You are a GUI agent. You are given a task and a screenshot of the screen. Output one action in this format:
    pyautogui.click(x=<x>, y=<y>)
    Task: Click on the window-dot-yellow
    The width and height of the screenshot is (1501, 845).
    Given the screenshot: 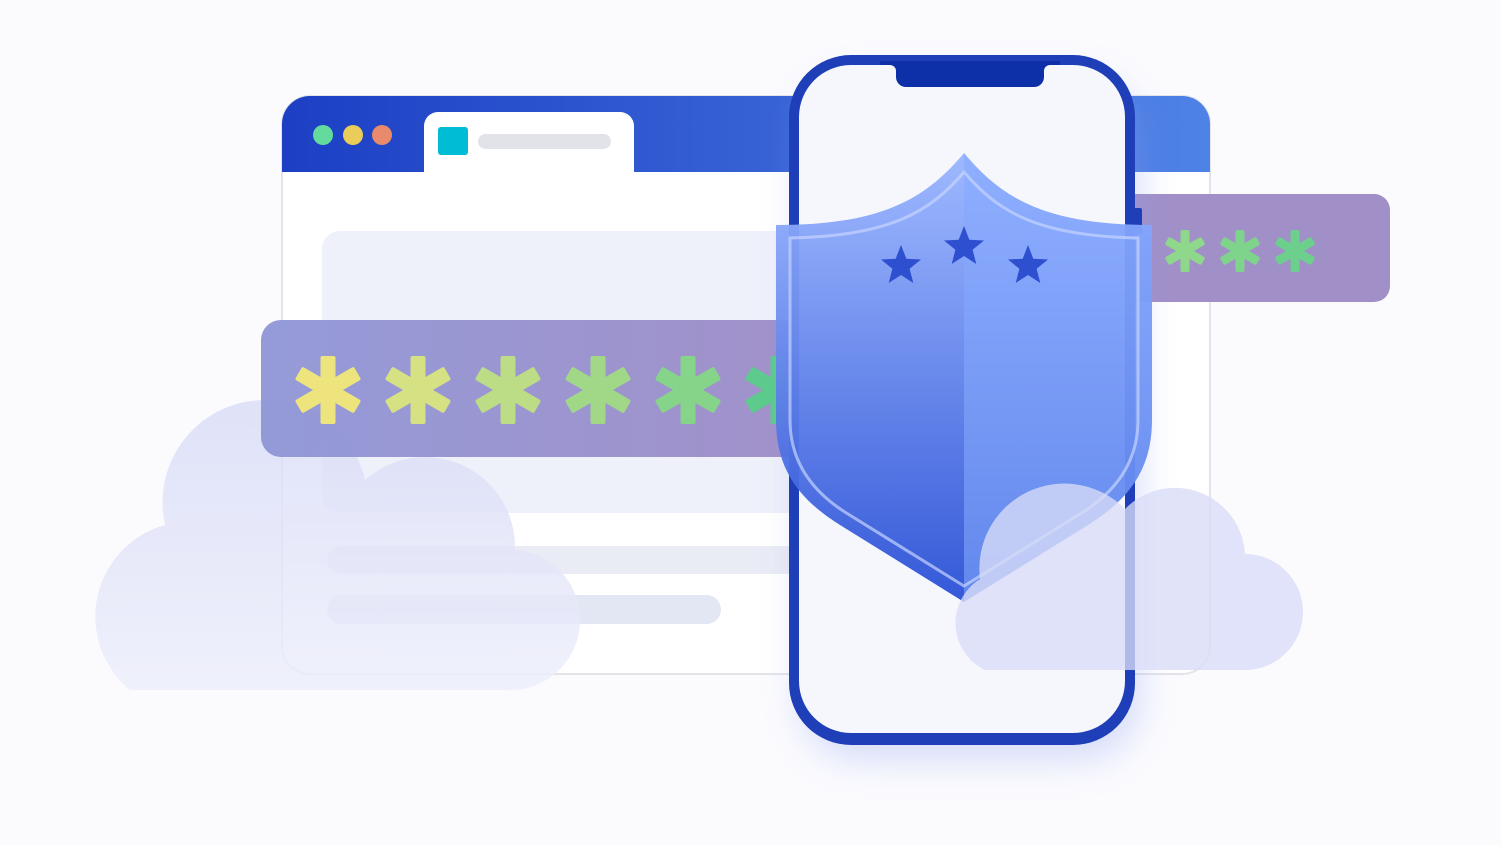 What is the action you would take?
    pyautogui.click(x=353, y=135)
    